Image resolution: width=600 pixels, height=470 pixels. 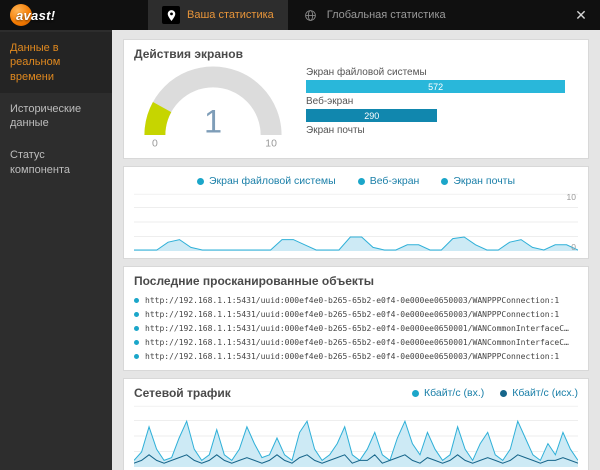 What do you see at coordinates (65, 15) in the screenshot?
I see `avast-logo: avast!` at bounding box center [65, 15].